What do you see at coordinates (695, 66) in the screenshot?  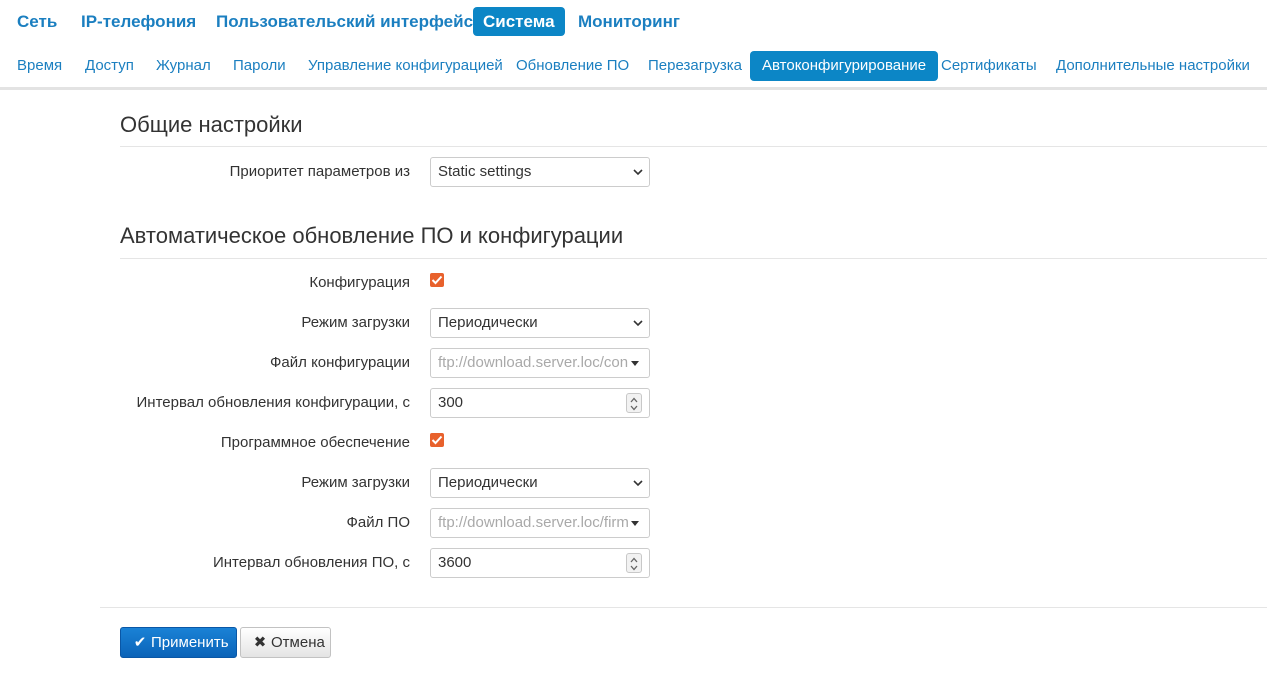 I see `tab-reboot: Перезагрузка` at bounding box center [695, 66].